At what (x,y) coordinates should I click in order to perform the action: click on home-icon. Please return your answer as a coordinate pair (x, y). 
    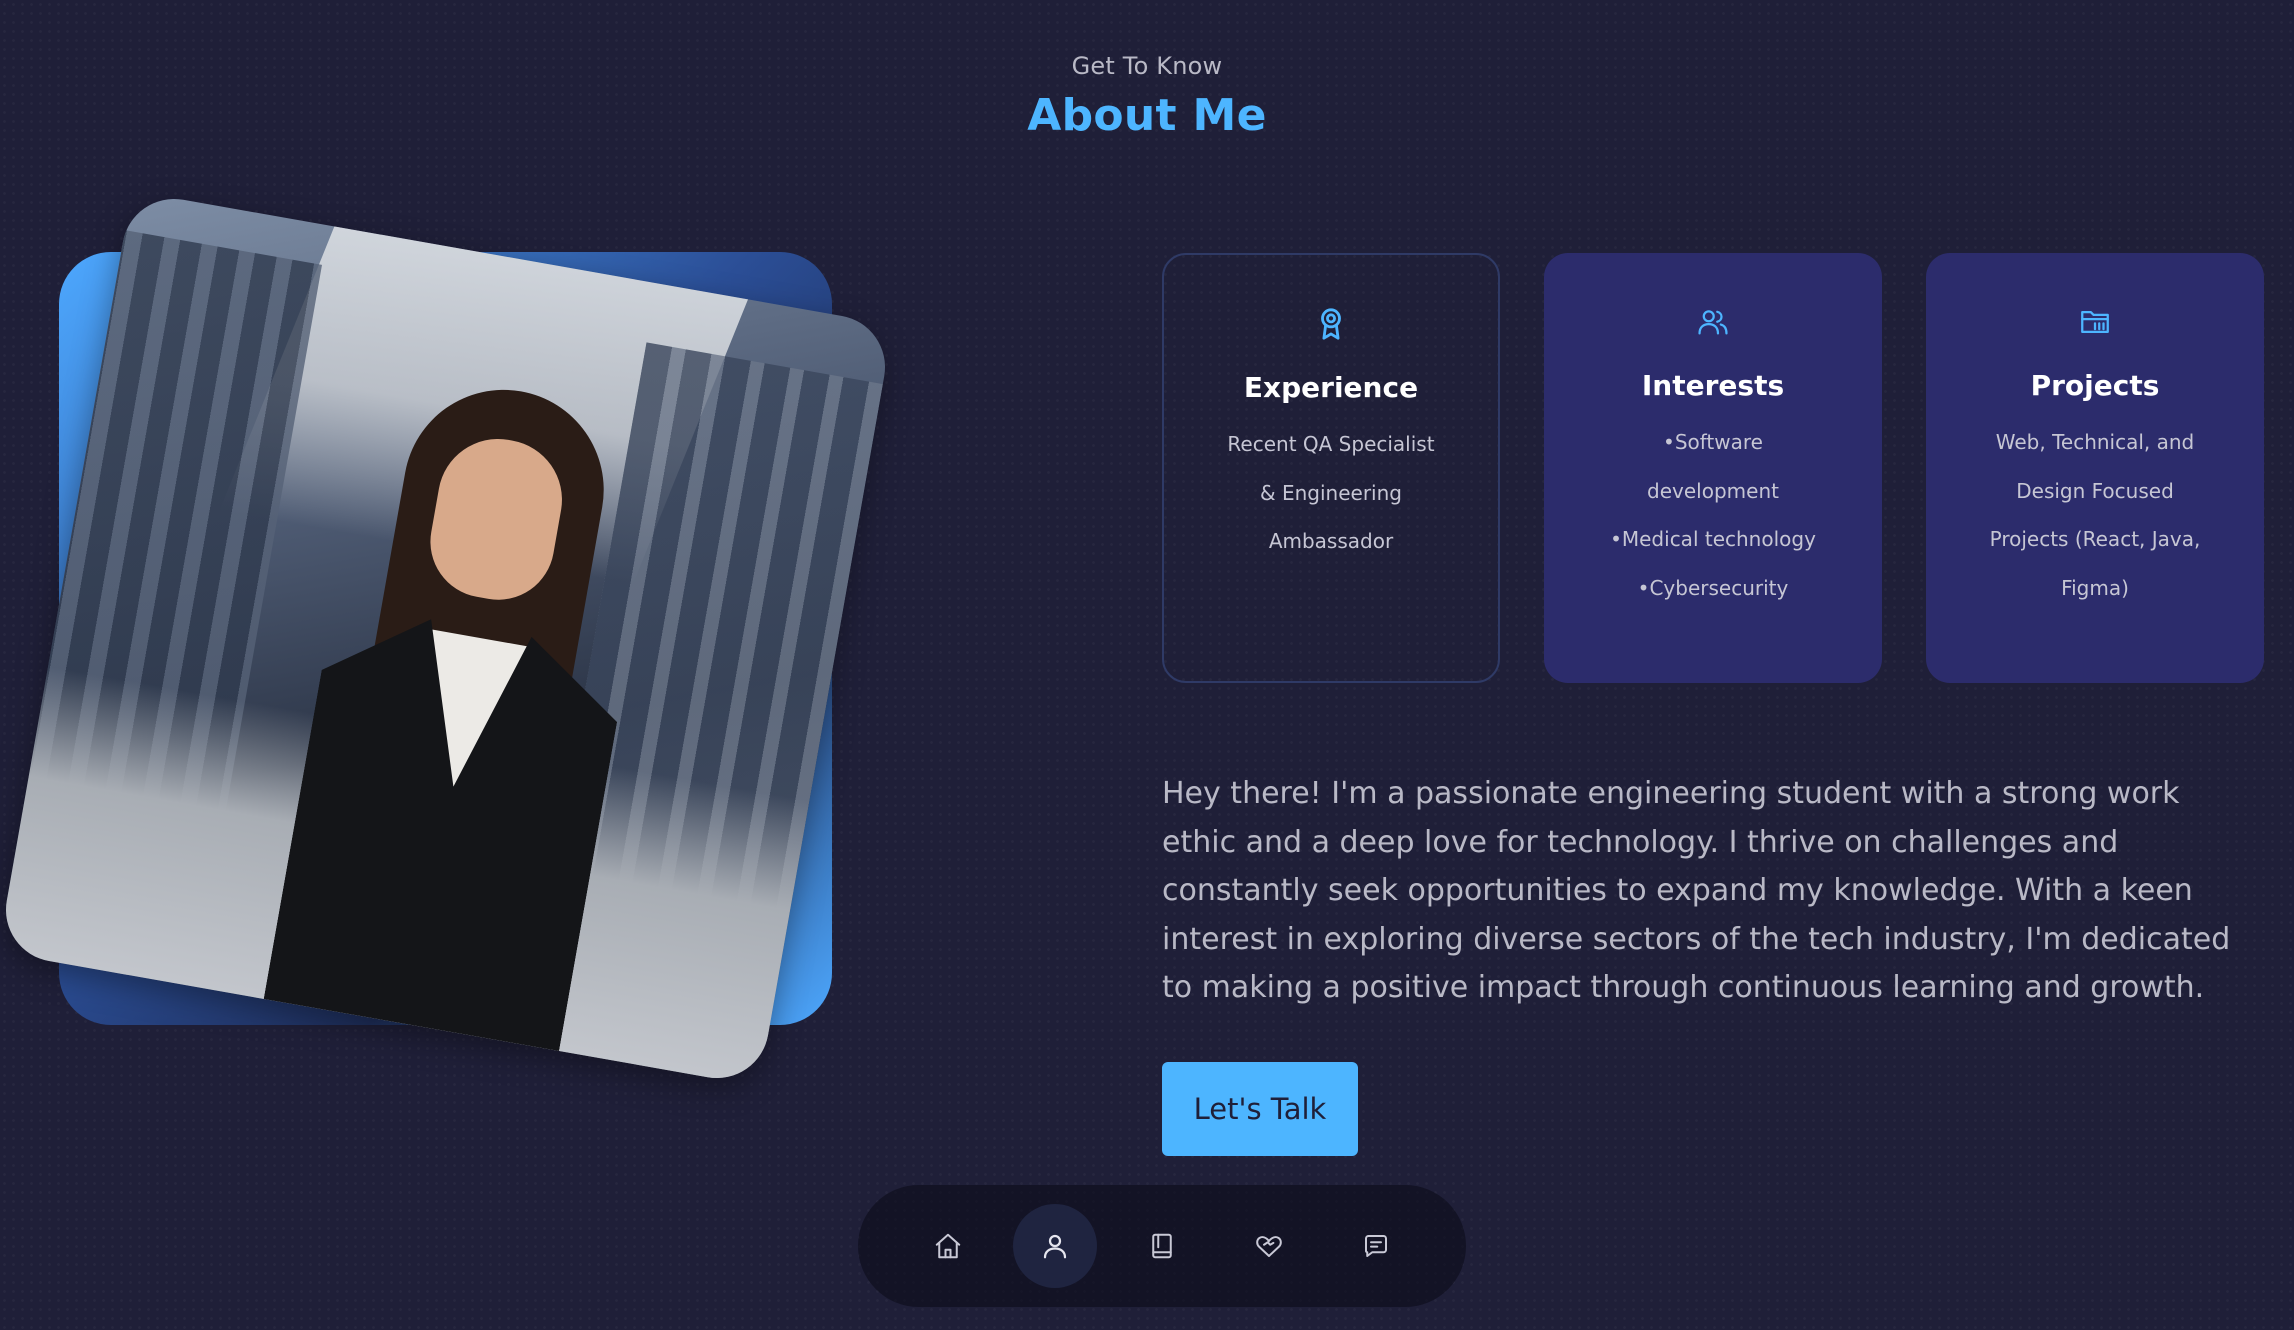
    Looking at the image, I should click on (948, 1246).